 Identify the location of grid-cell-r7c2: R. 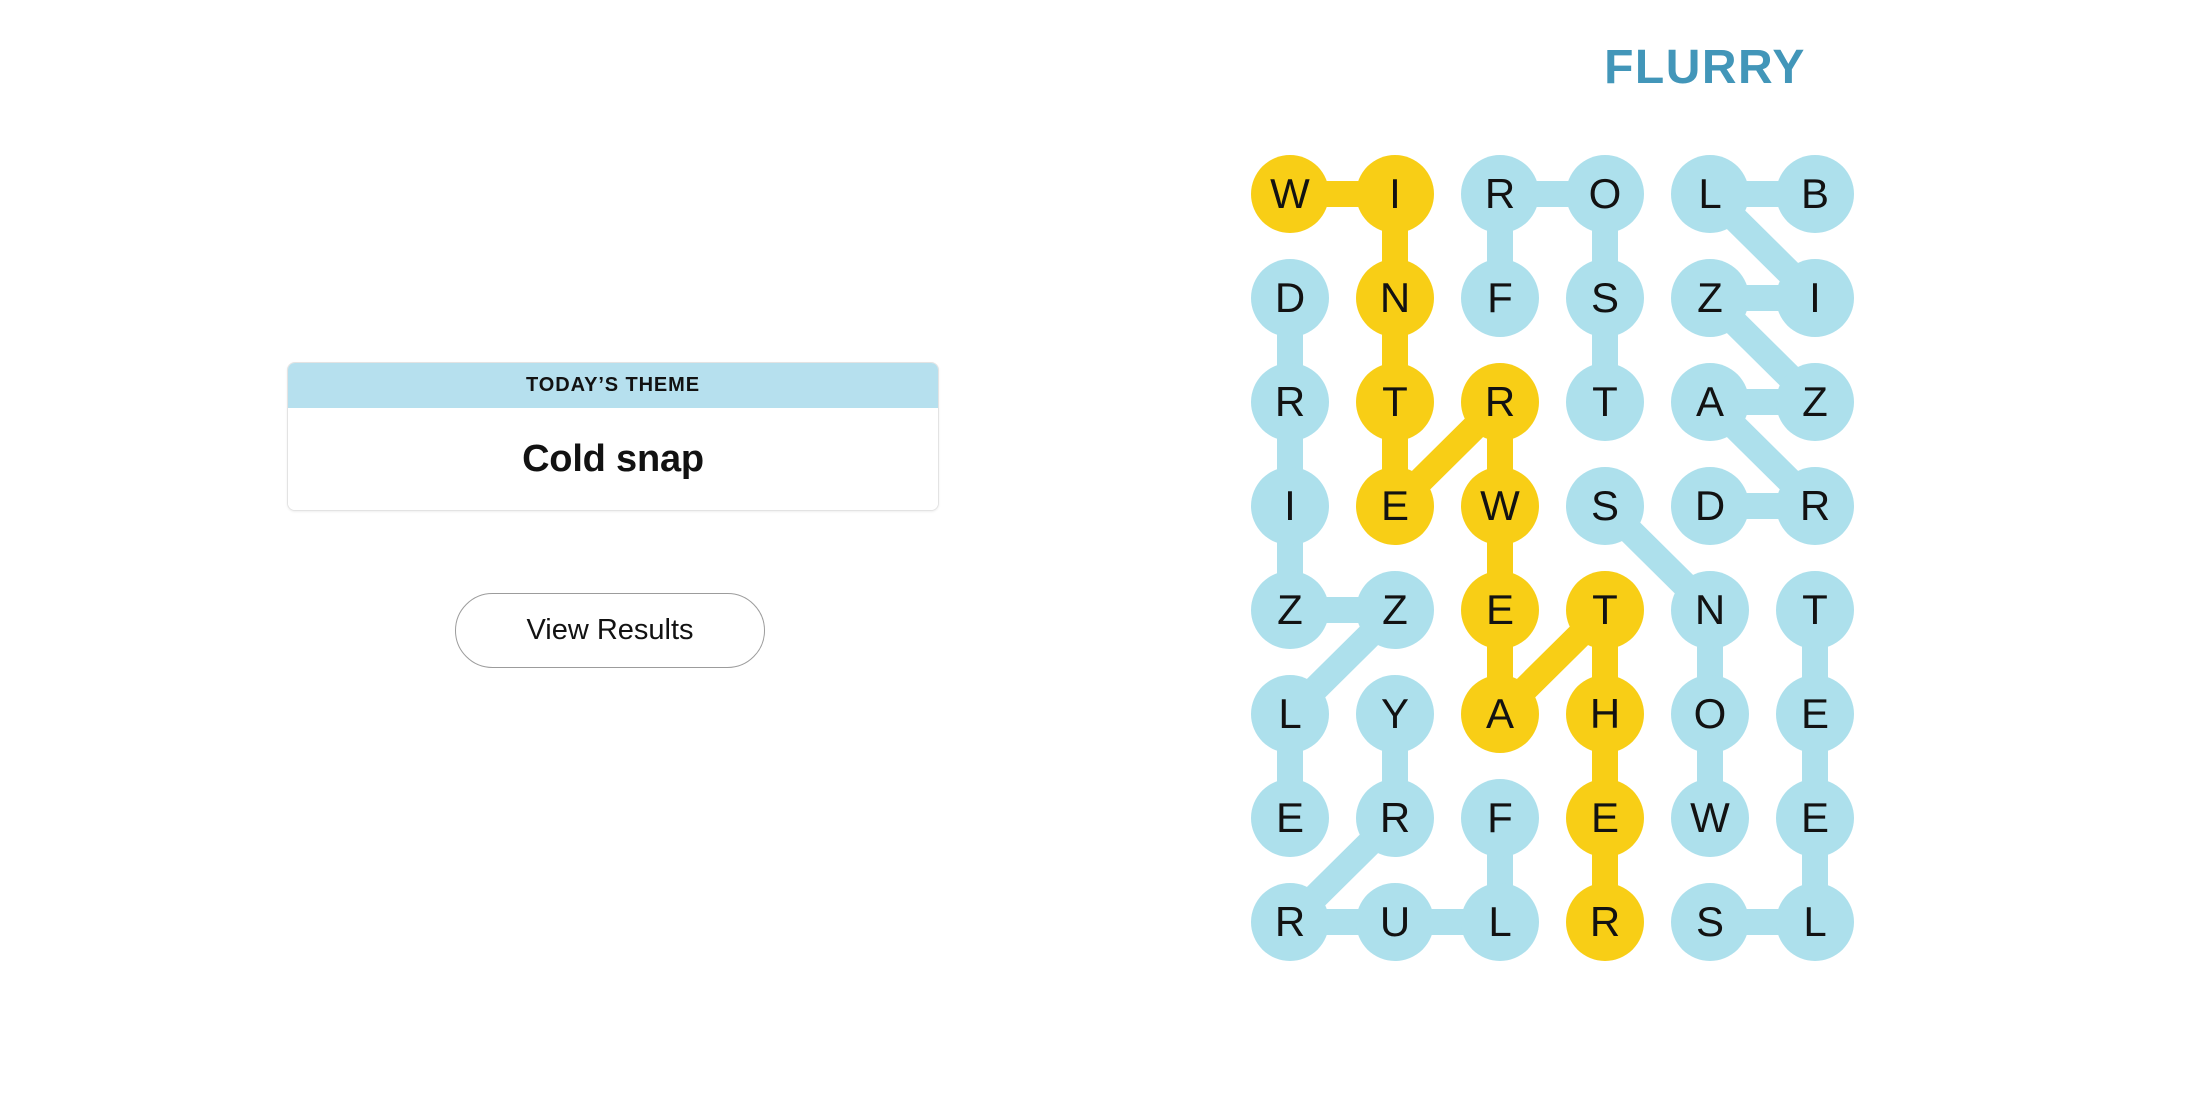
(1395, 818).